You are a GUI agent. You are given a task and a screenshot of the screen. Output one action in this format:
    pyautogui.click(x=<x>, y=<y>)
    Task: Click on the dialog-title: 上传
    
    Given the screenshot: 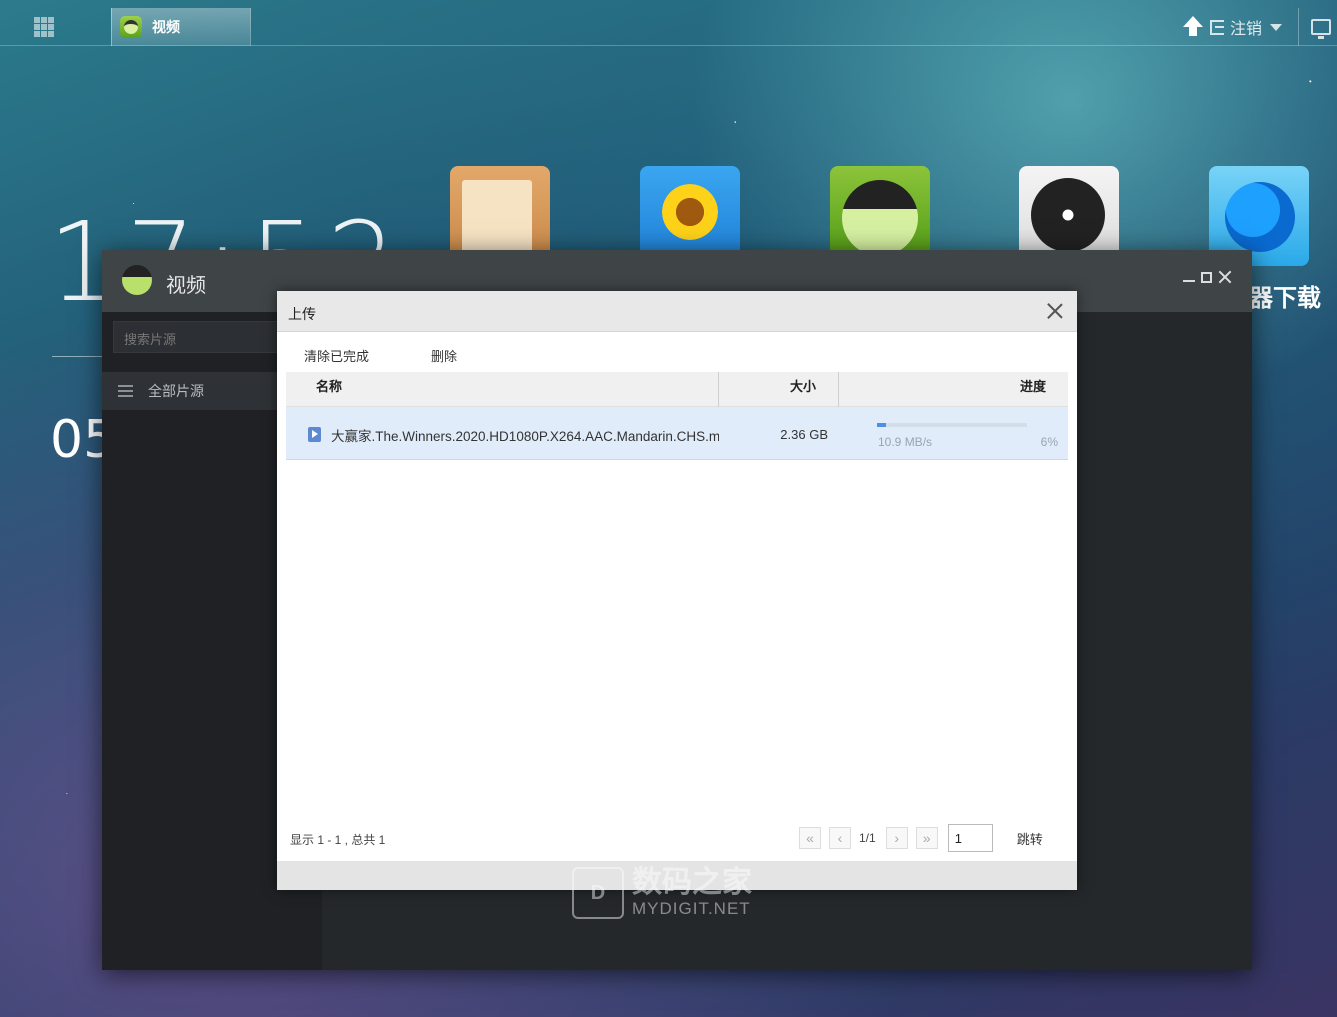 What is the action you would take?
    pyautogui.click(x=302, y=314)
    